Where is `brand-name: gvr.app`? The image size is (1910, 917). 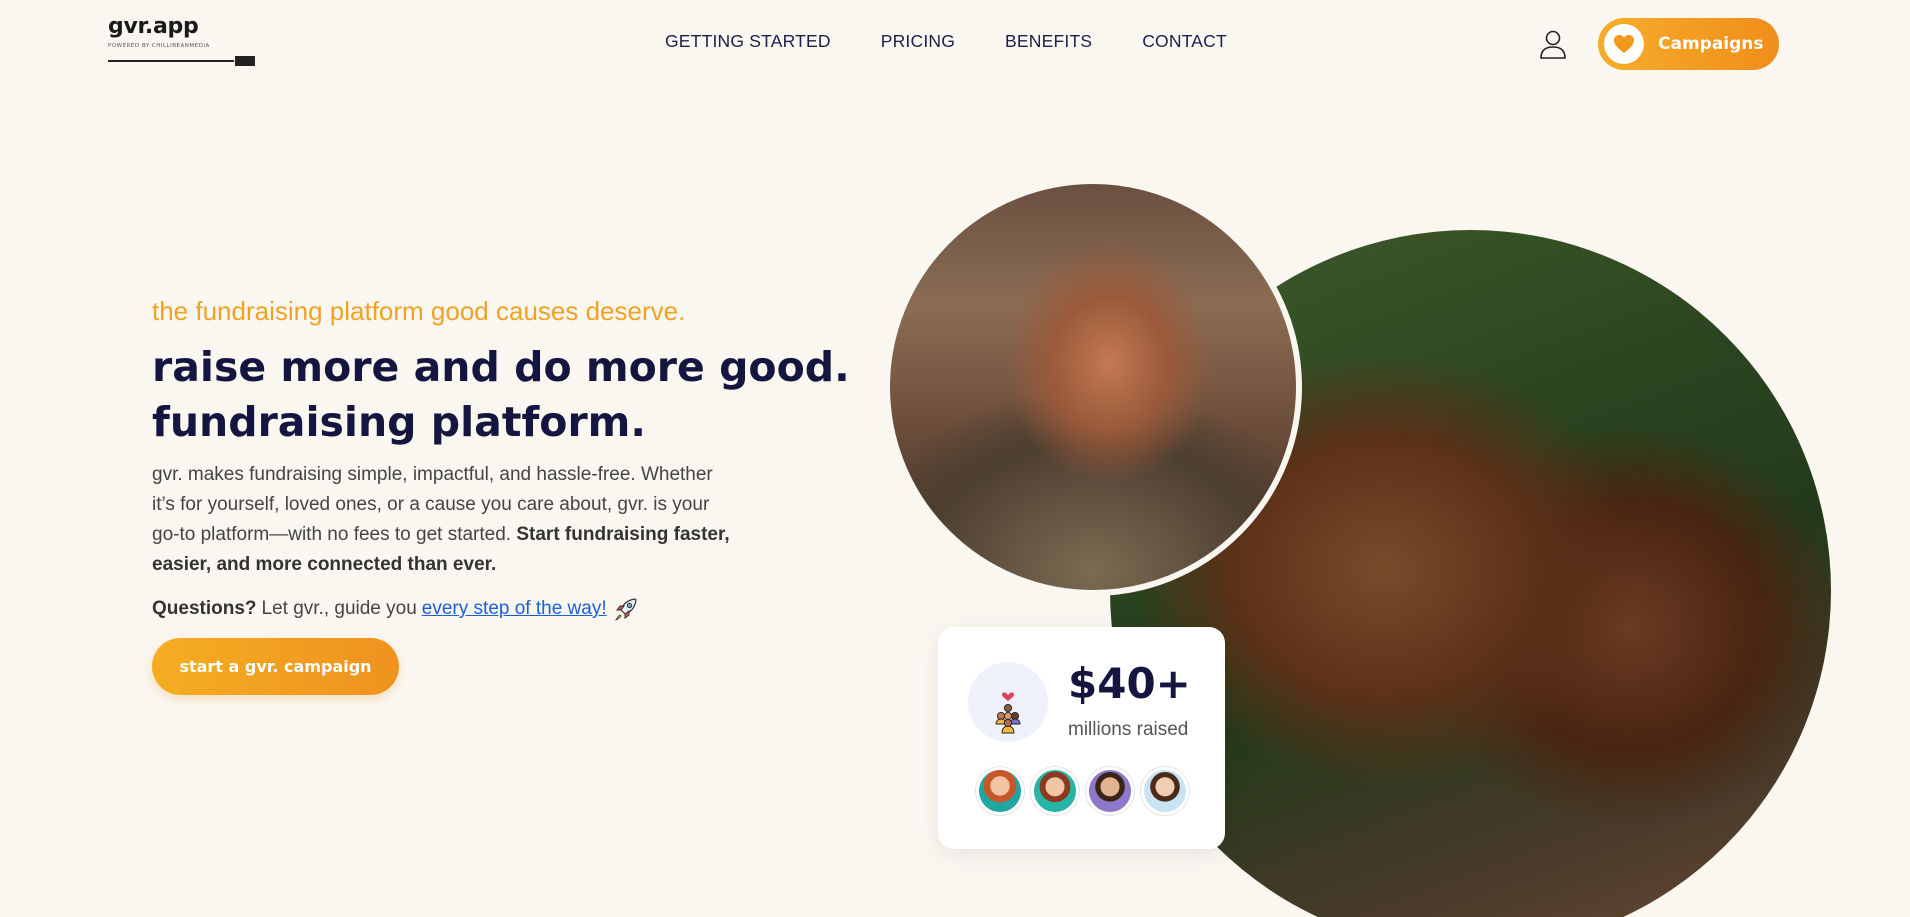
brand-name: gvr.app is located at coordinates (153, 26).